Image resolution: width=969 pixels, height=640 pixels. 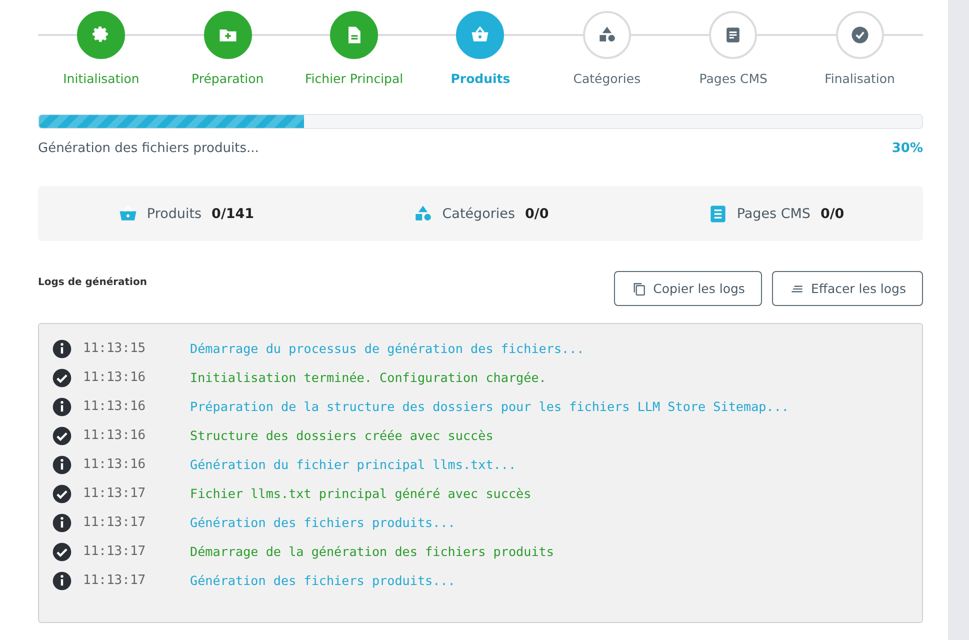 What do you see at coordinates (92, 282) in the screenshot?
I see `logs-title: Logs de génération` at bounding box center [92, 282].